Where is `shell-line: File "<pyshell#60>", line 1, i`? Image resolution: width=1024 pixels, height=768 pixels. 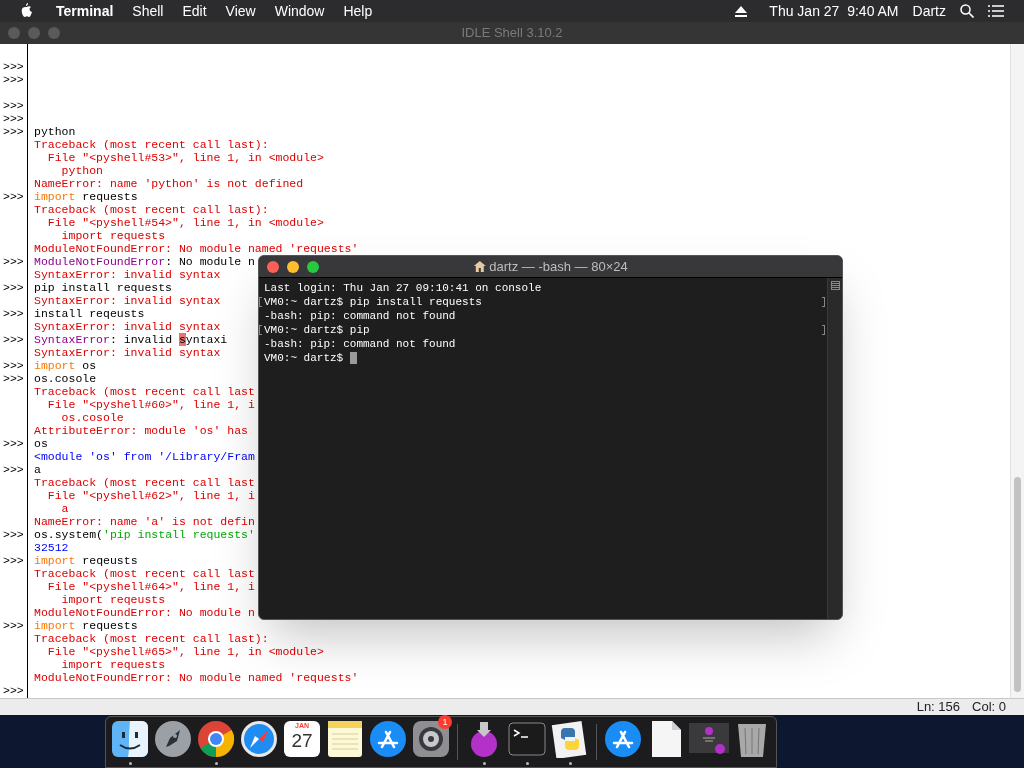 shell-line: File "<pyshell#60>", line 1, i is located at coordinates (150, 404).